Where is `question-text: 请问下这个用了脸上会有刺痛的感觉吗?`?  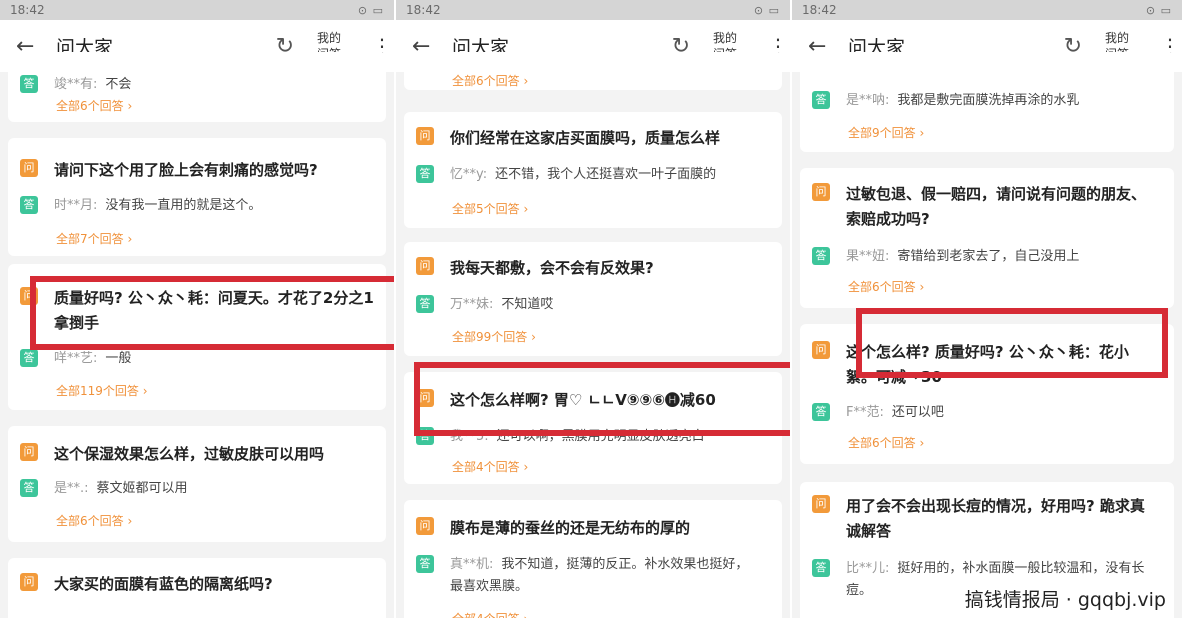 question-text: 请问下这个用了脸上会有刺痛的感觉吗? is located at coordinates (186, 170).